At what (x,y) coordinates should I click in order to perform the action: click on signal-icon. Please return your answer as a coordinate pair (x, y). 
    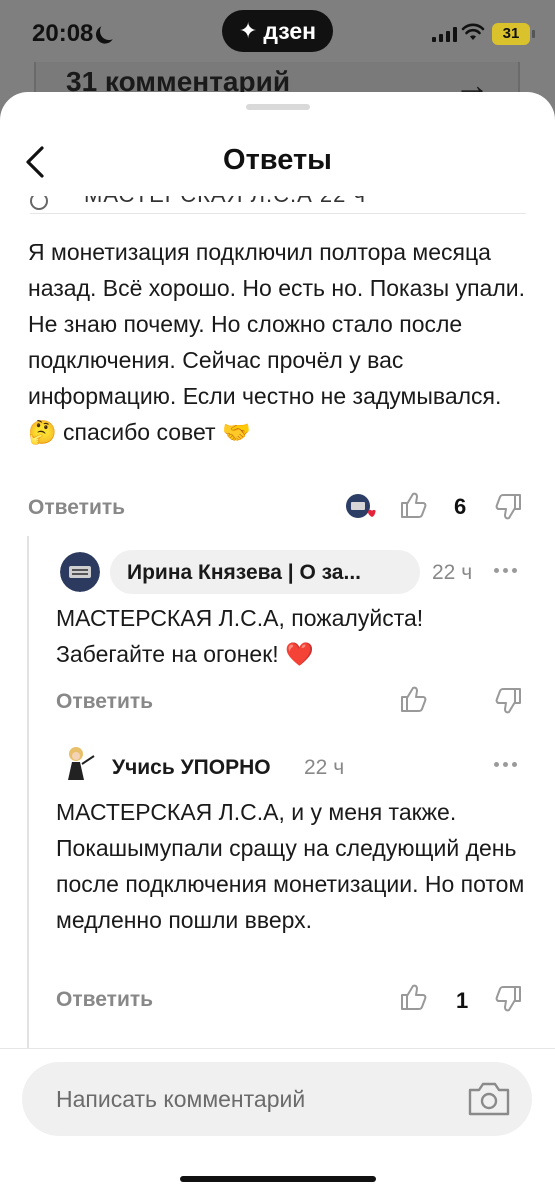
    Looking at the image, I should click on (444, 34).